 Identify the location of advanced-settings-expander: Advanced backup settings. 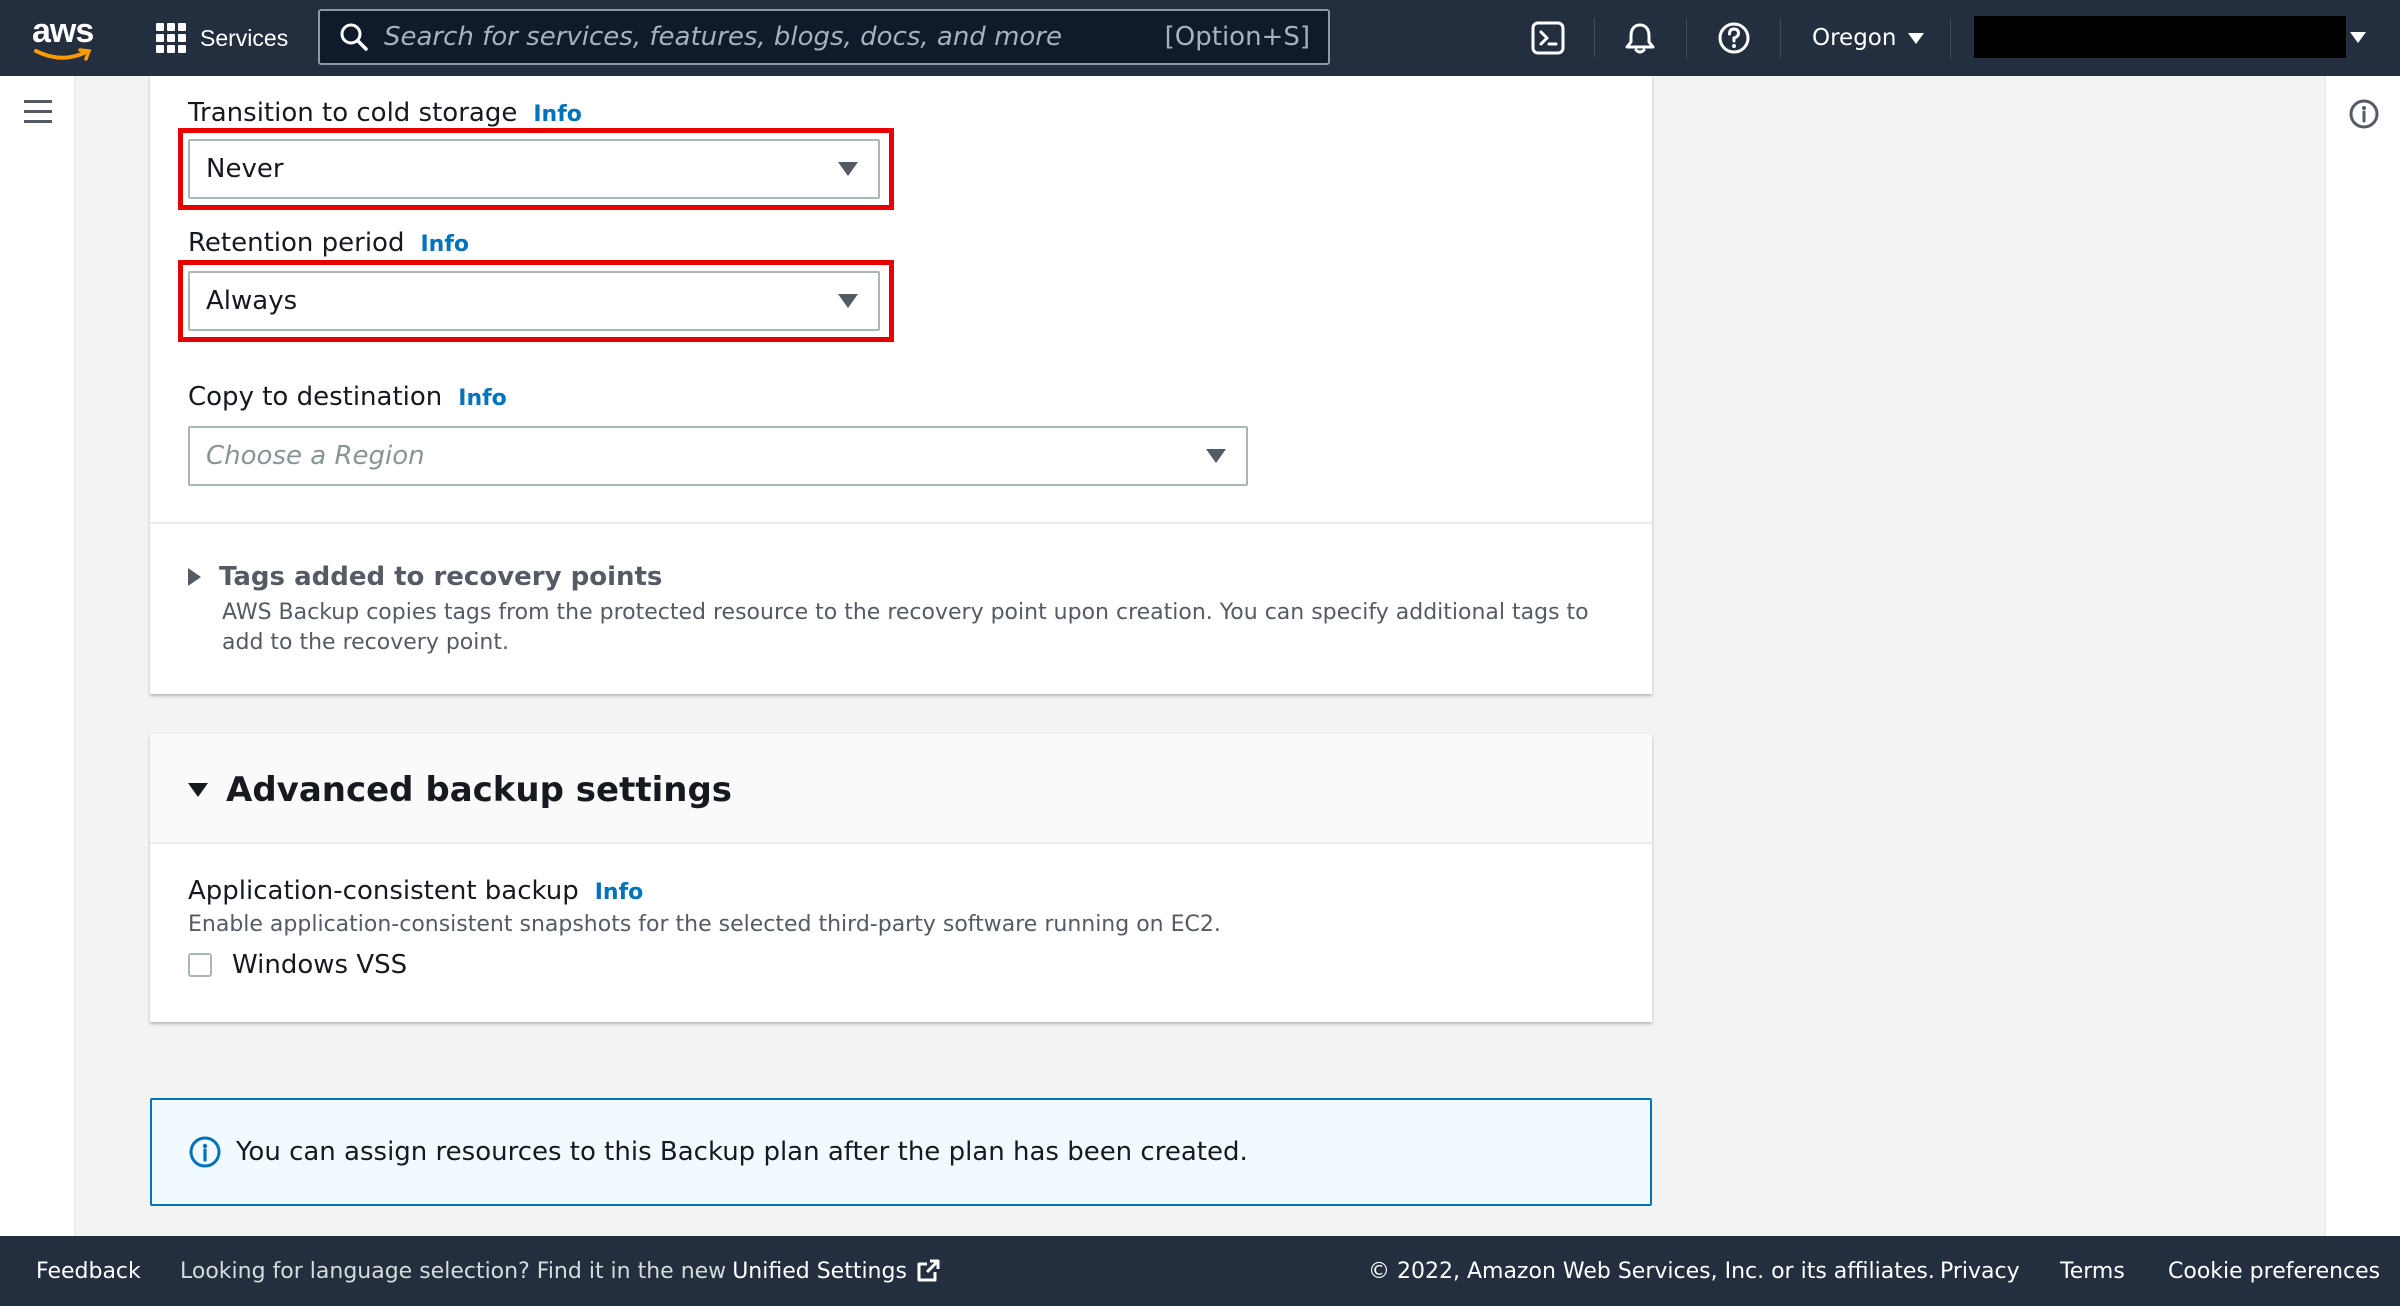
(460, 790).